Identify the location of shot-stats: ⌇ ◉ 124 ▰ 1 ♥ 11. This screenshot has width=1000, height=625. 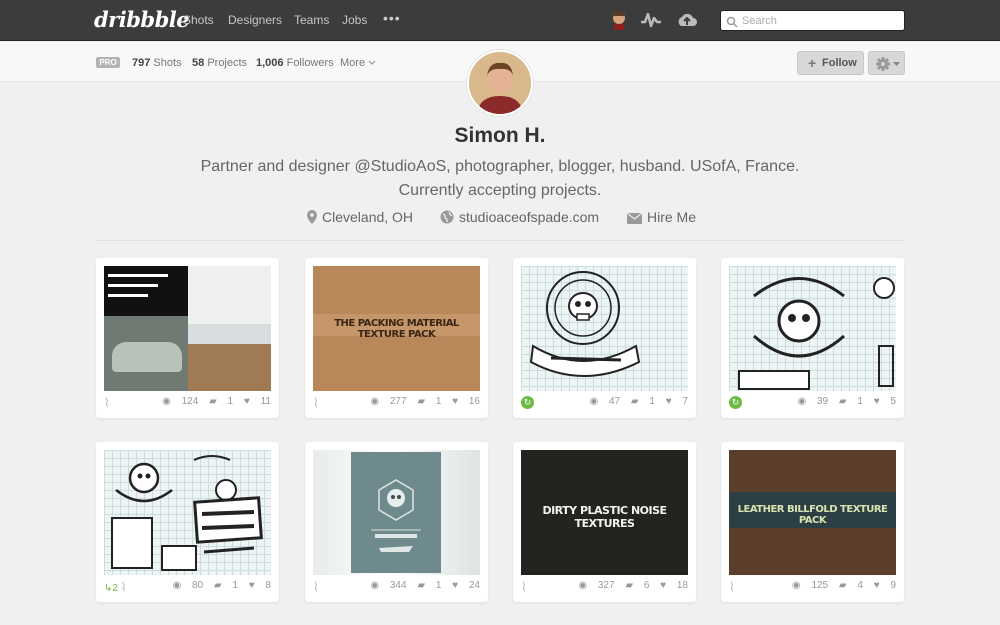
(187, 403).